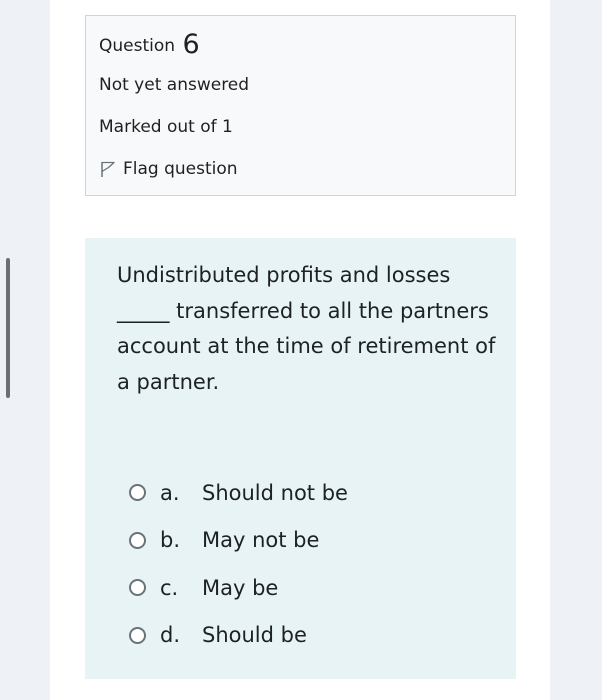 The height and width of the screenshot is (700, 602). What do you see at coordinates (254, 635) in the screenshot?
I see `option-label: Should be` at bounding box center [254, 635].